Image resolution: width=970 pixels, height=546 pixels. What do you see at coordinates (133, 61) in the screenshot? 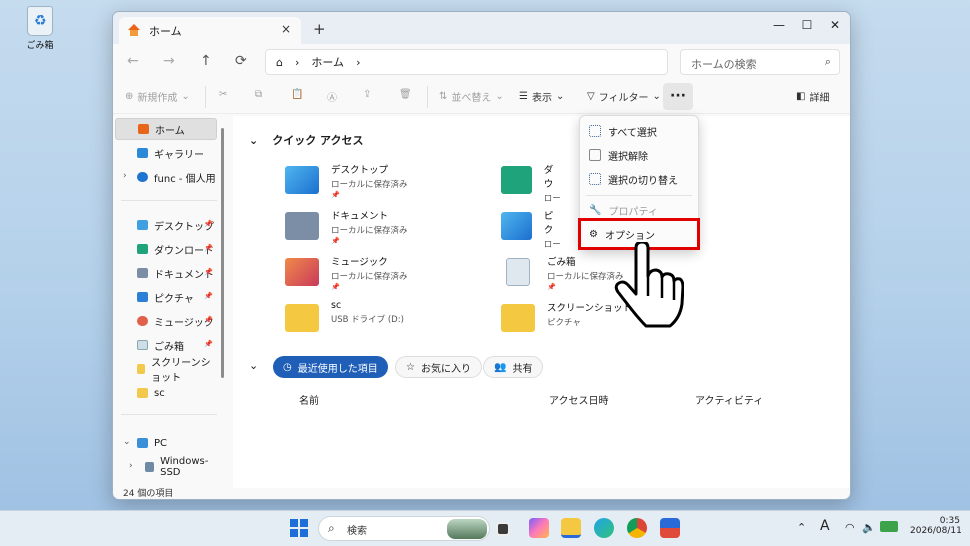
I see `back-button: ←` at bounding box center [133, 61].